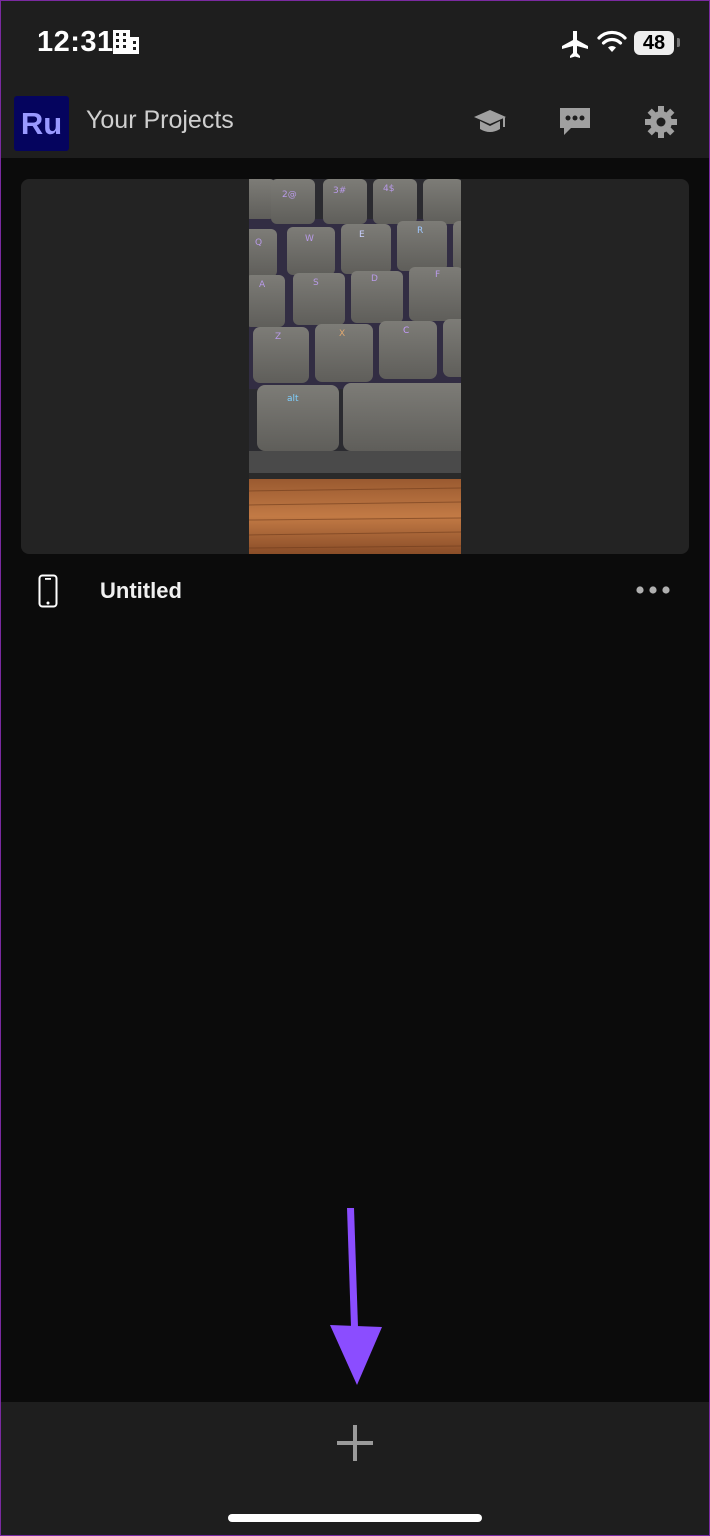 Image resolution: width=710 pixels, height=1536 pixels. Describe the element at coordinates (278, 337) in the screenshot. I see `svg-text: Z` at that location.